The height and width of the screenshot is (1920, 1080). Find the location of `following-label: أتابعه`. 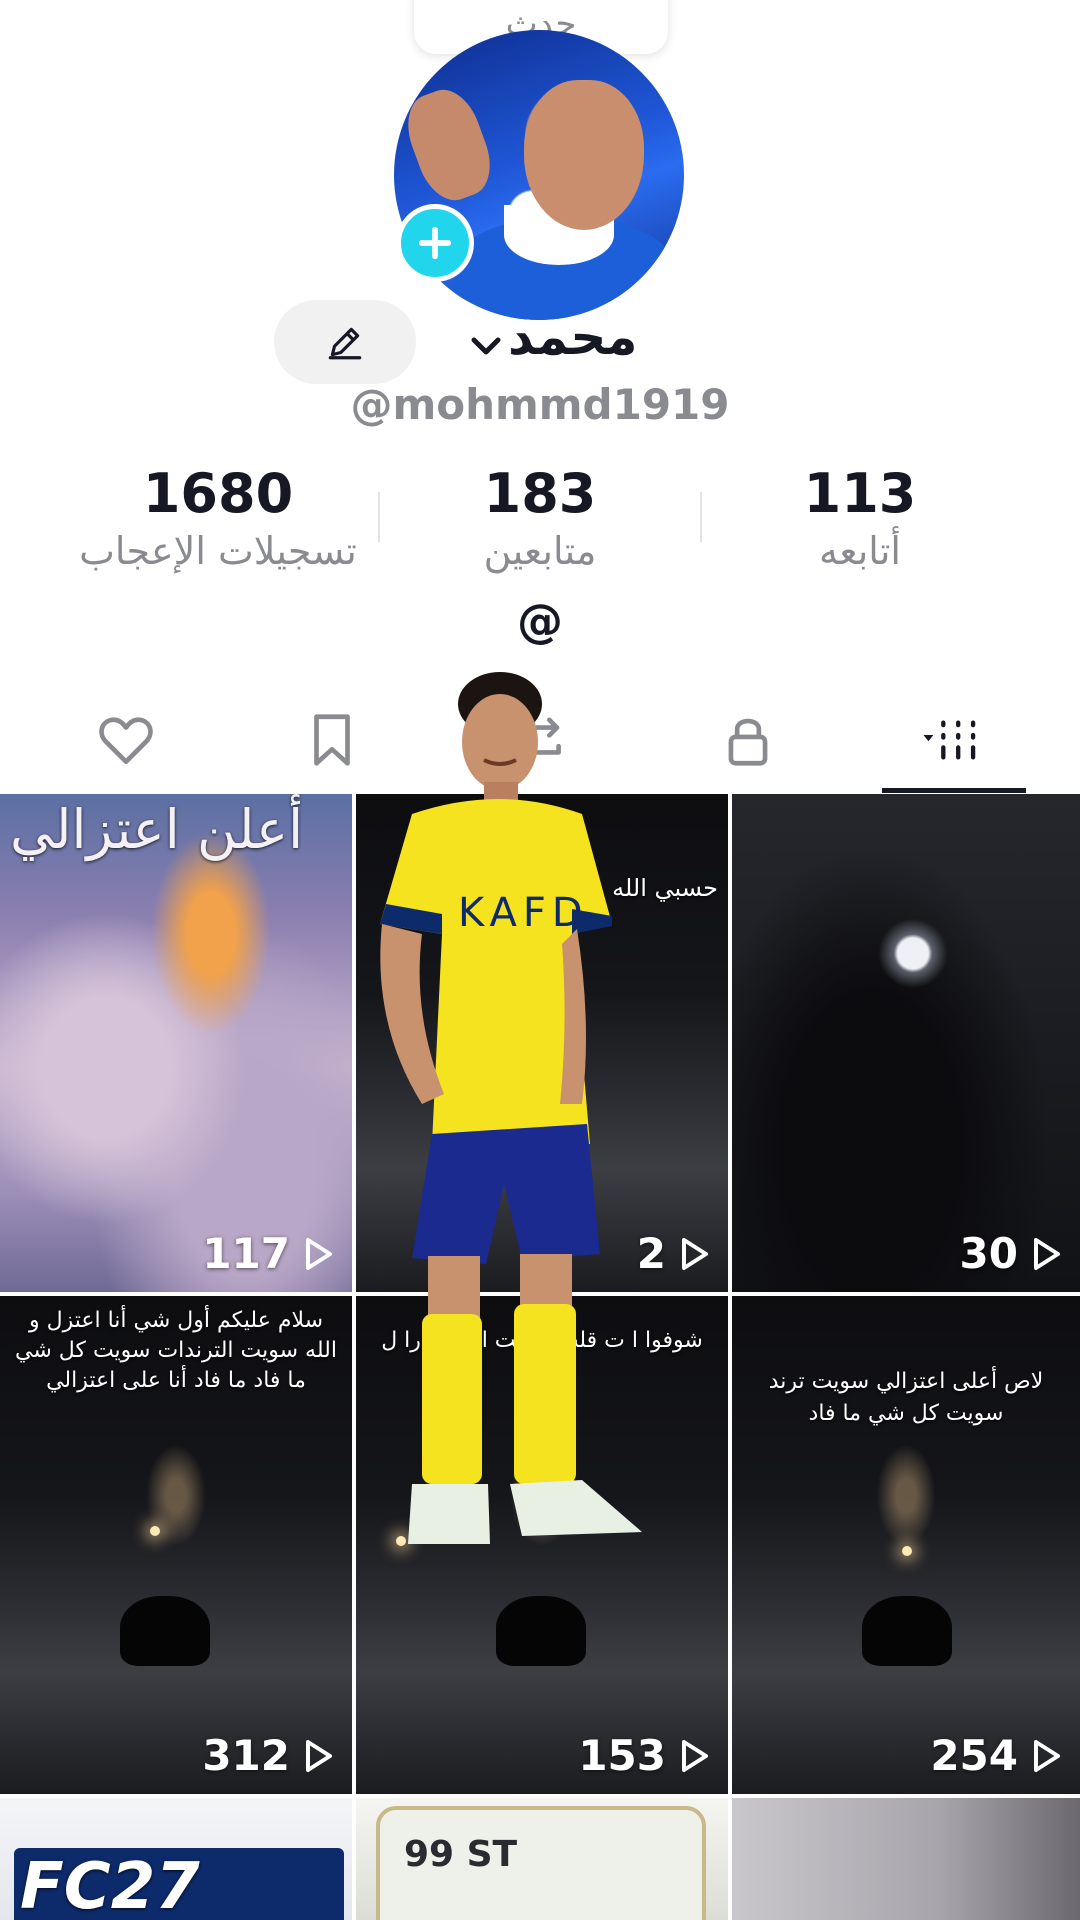

following-label: أتابعه is located at coordinates (860, 551).